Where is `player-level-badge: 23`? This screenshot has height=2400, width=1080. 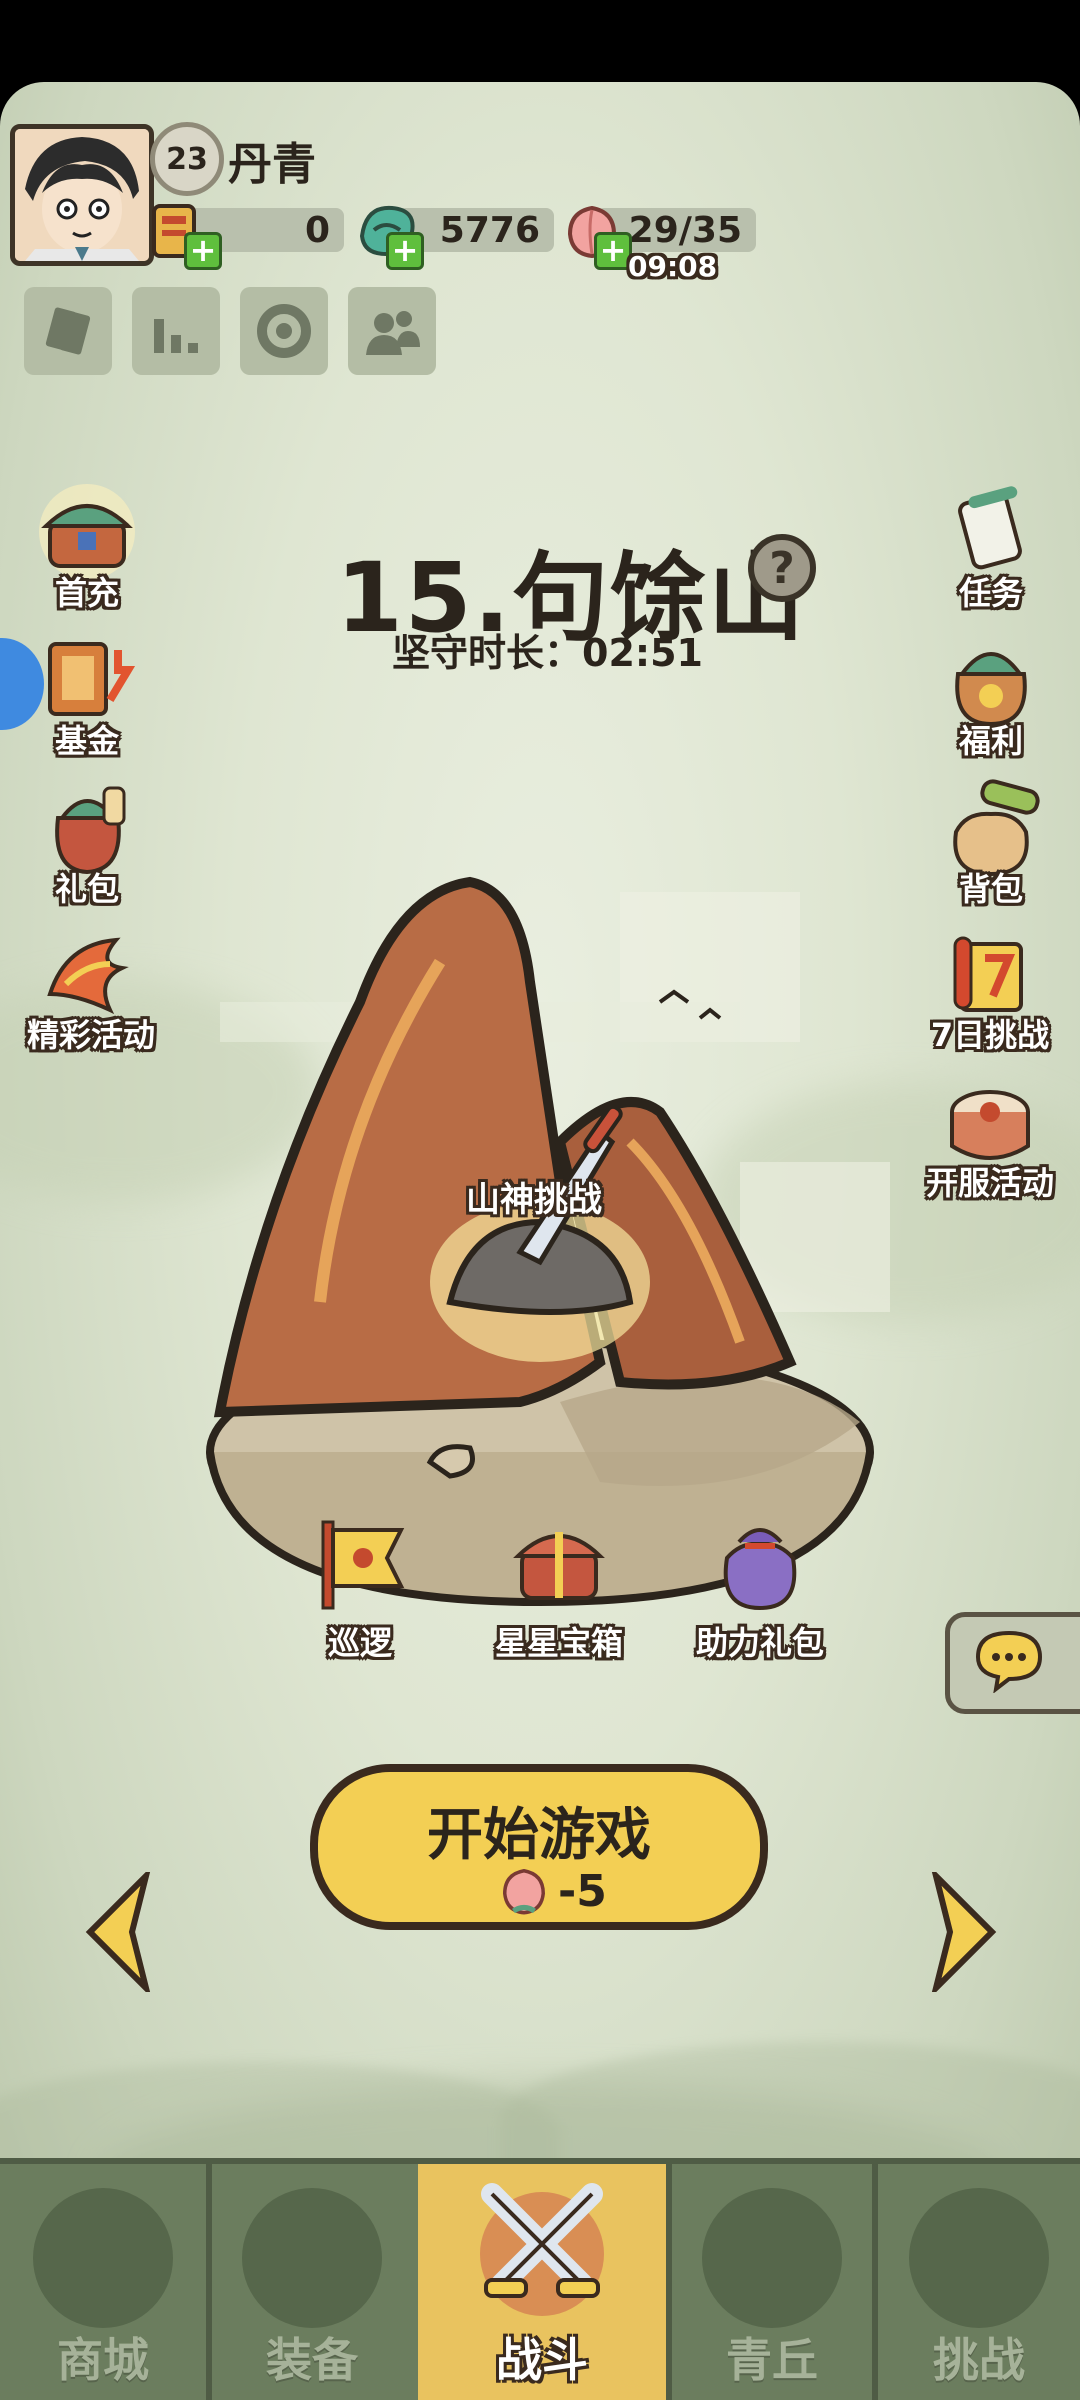
player-level-badge: 23 is located at coordinates (187, 159).